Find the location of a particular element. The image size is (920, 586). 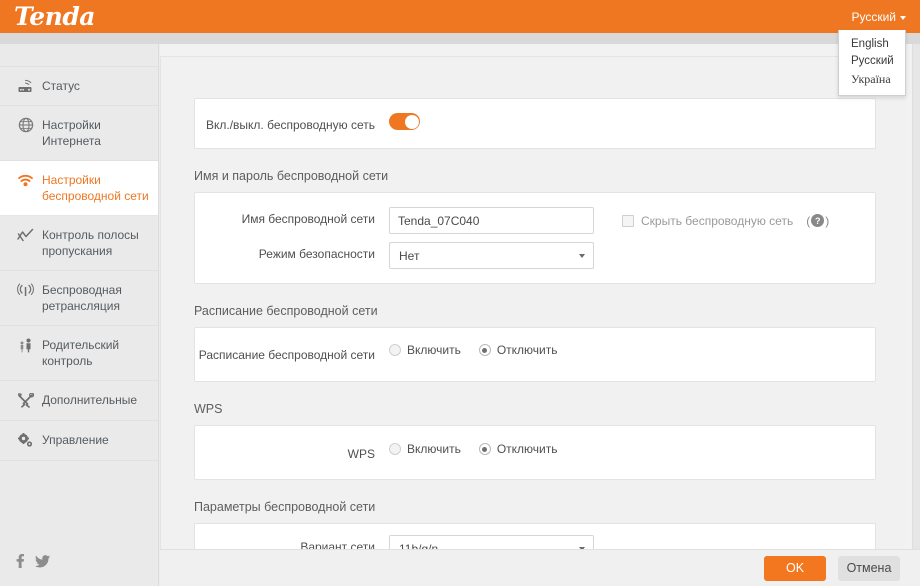

chart-line-icon is located at coordinates (25, 235).